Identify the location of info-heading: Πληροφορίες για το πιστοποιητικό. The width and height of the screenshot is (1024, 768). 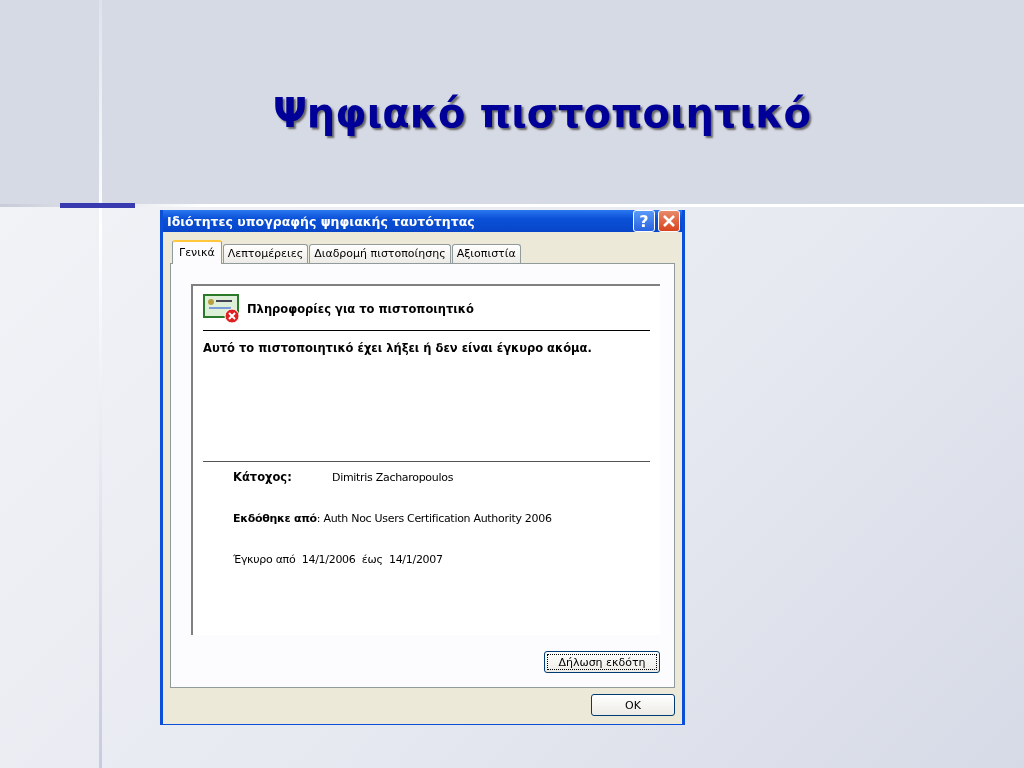
(360, 309).